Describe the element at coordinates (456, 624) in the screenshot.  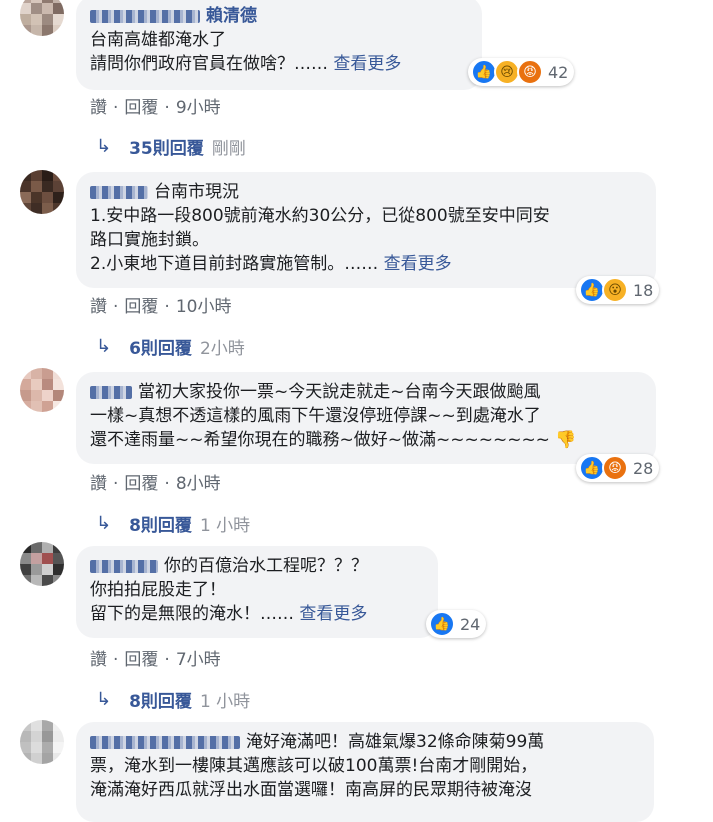
I see `reaction-summary: 👍 24` at that location.